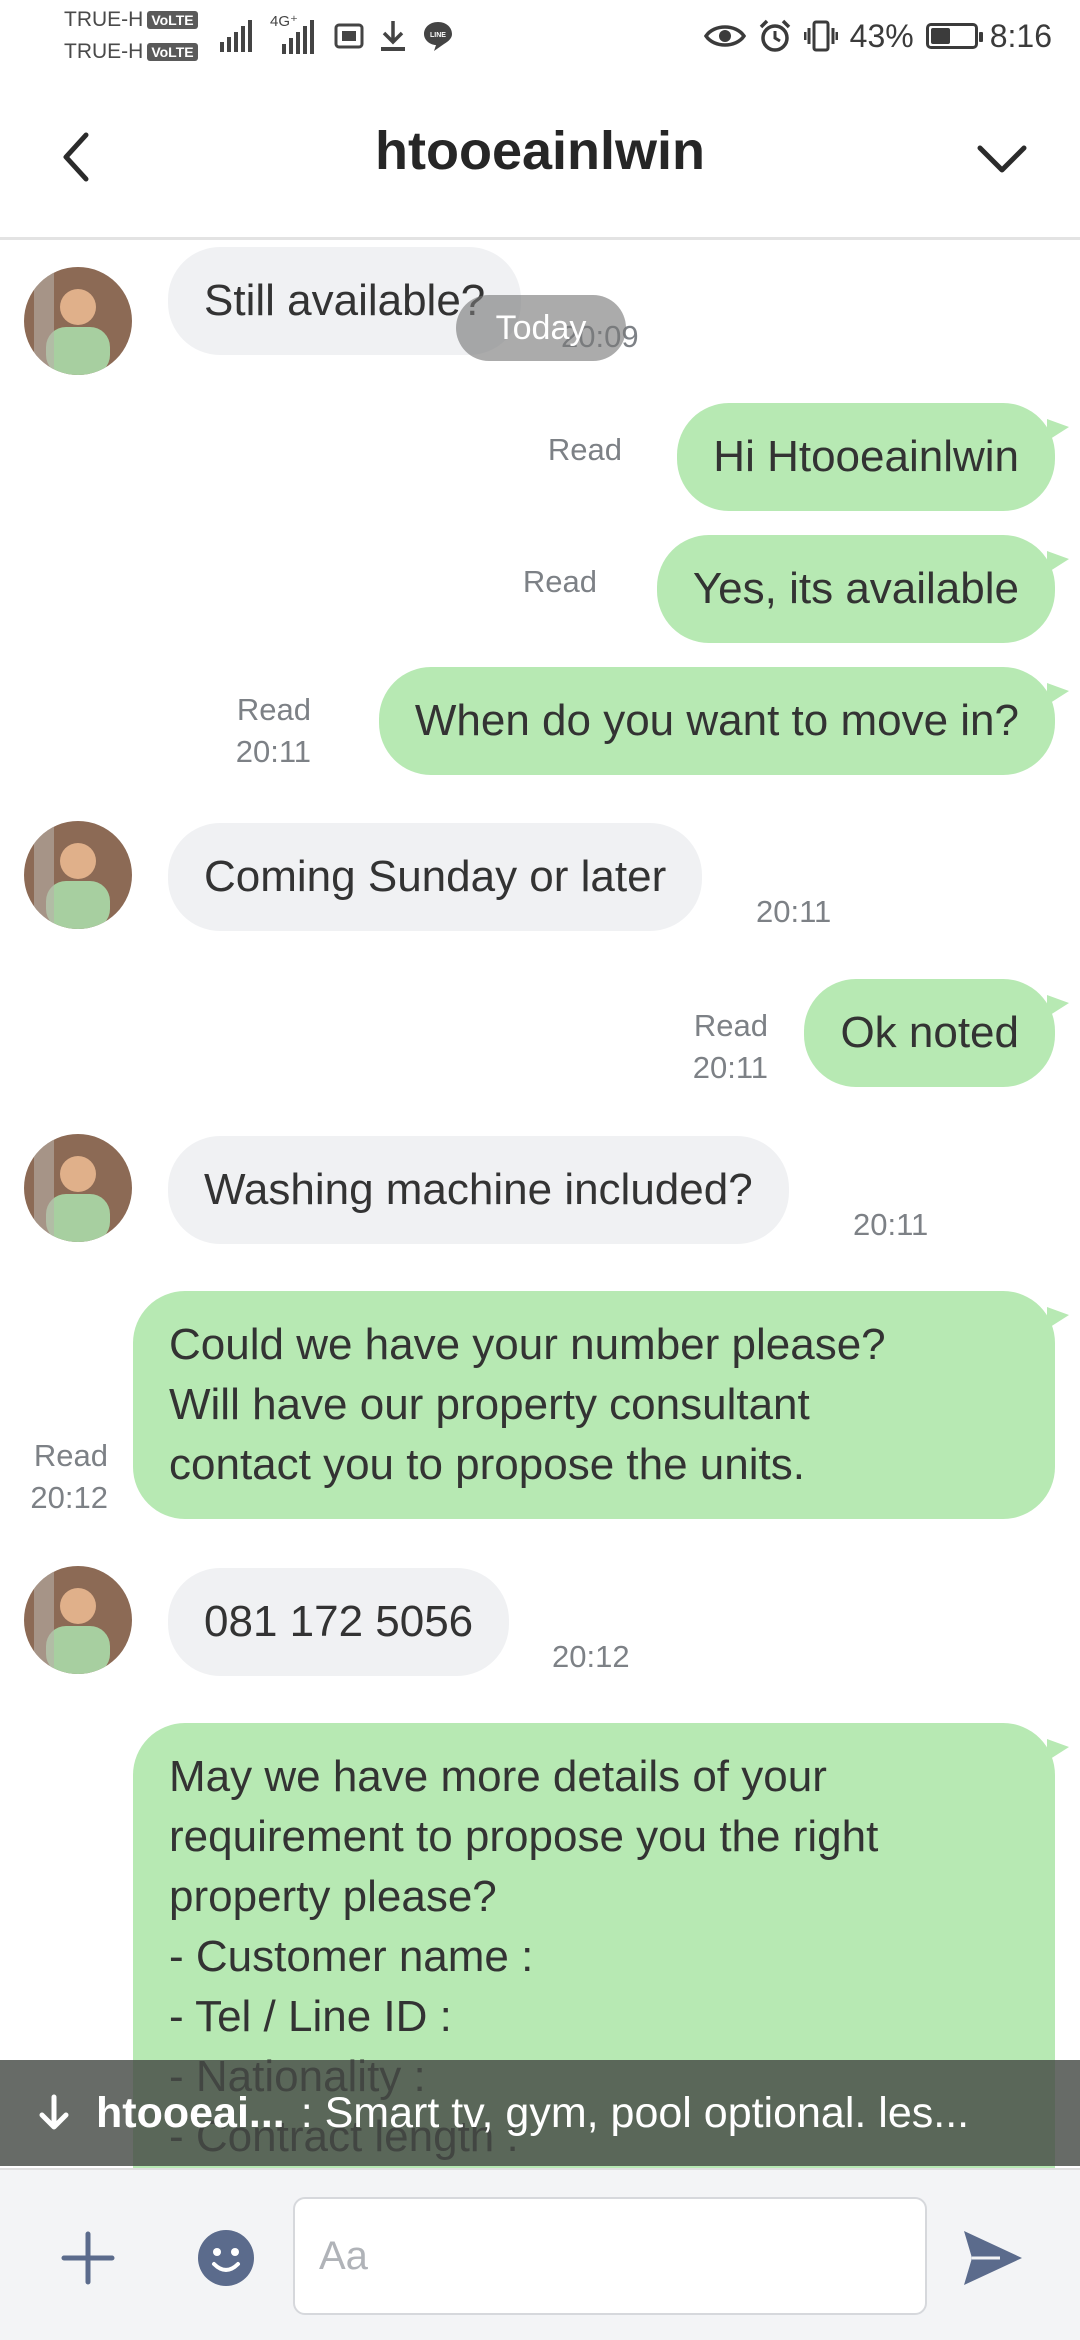 This screenshot has width=1080, height=2340. What do you see at coordinates (1002, 160) in the screenshot?
I see `chevron-down-icon` at bounding box center [1002, 160].